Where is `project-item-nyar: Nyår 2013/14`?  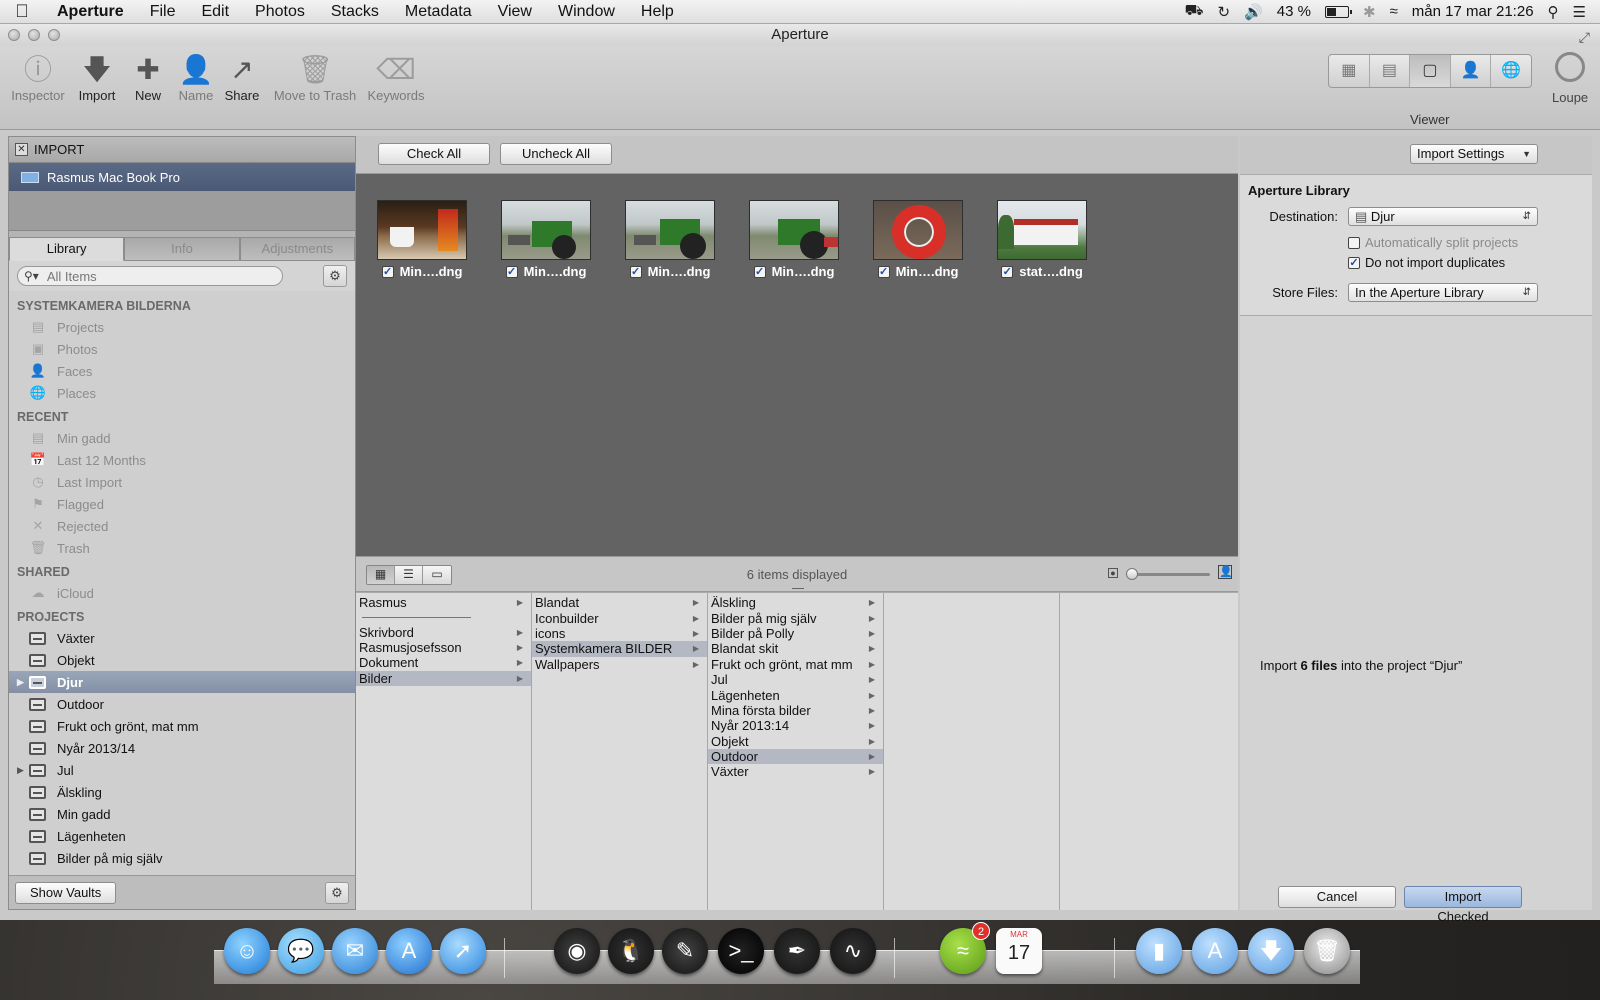
project-item-nyar: Nyår 2013/14 is located at coordinates (182, 748).